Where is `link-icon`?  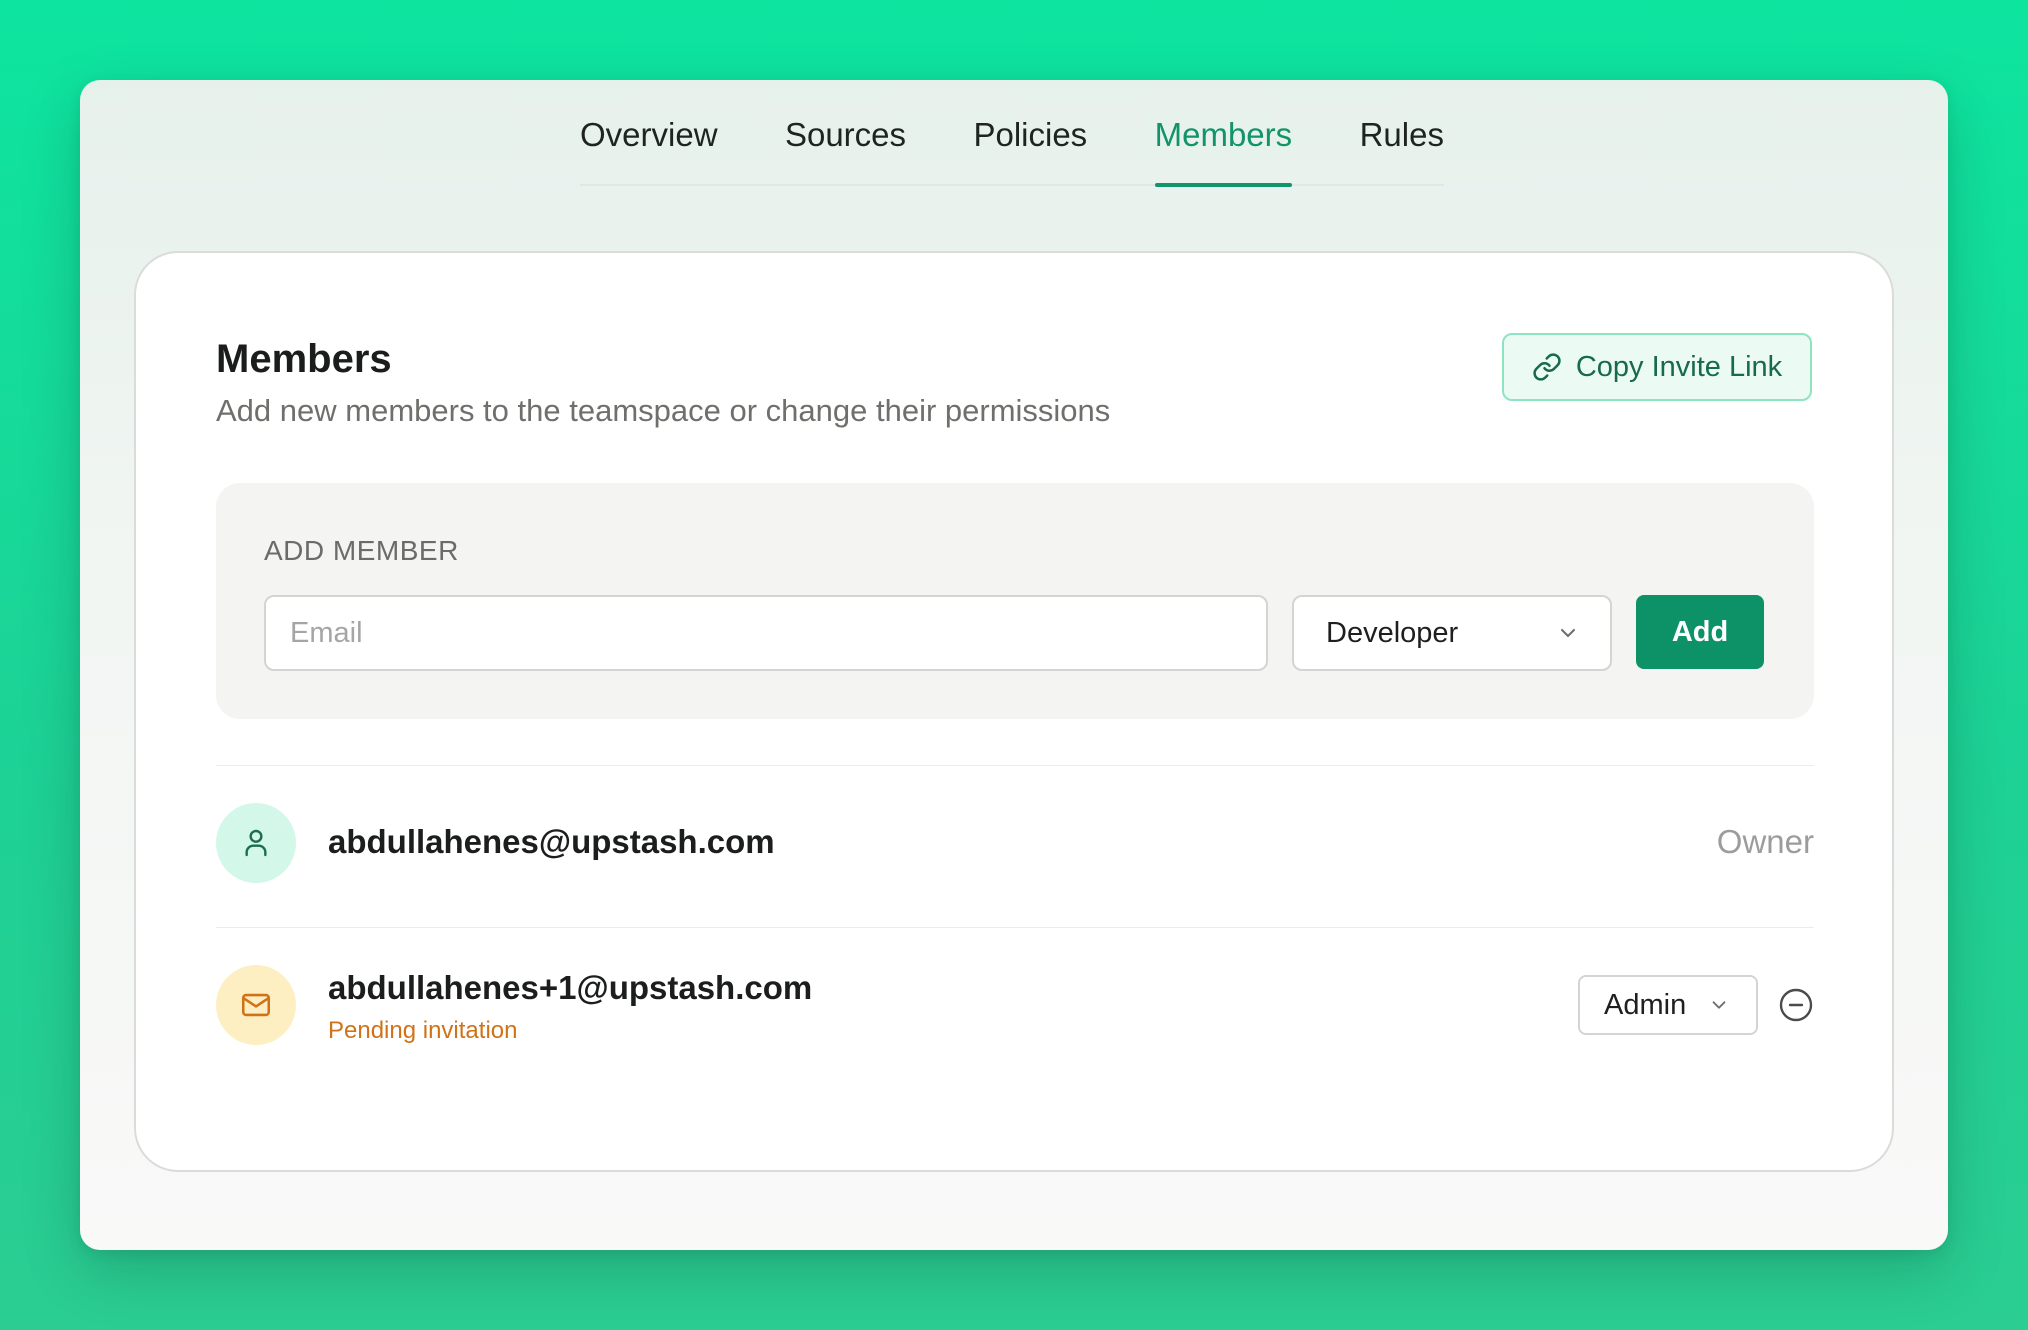
link-icon is located at coordinates (1547, 367).